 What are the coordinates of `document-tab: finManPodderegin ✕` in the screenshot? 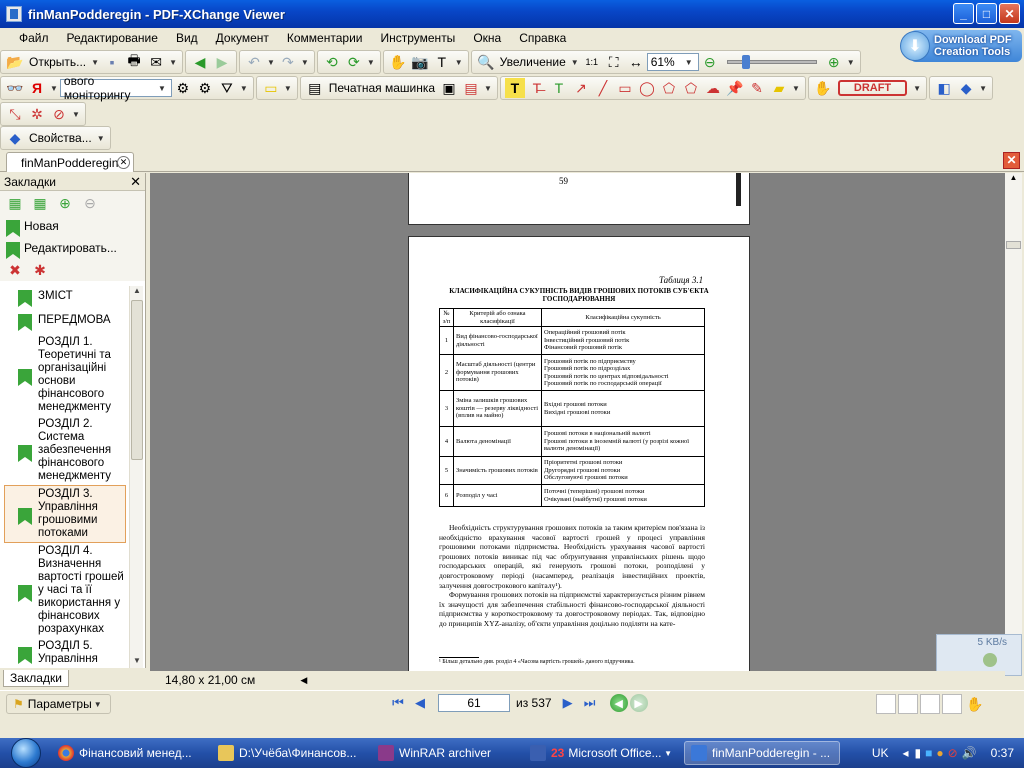 It's located at (70, 162).